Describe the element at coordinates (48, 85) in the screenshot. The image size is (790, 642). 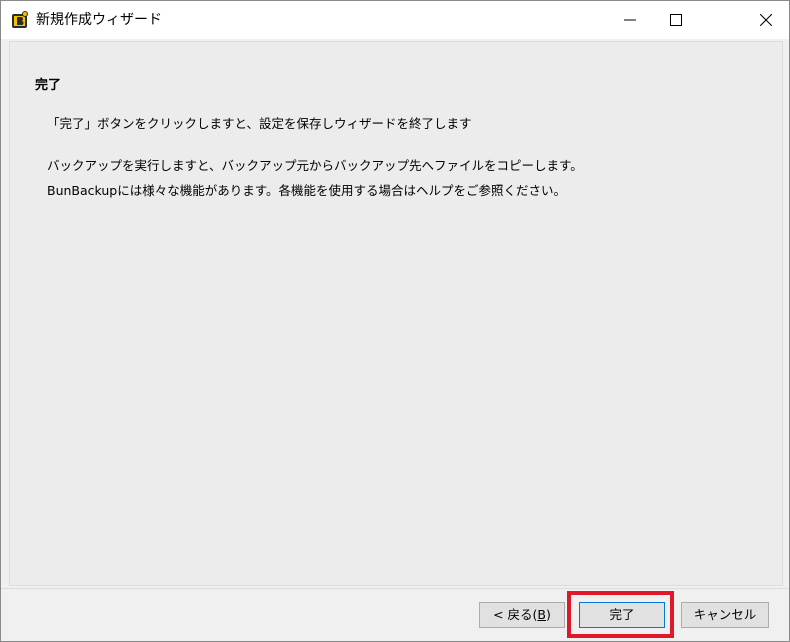
I see `page-heading: 完了` at that location.